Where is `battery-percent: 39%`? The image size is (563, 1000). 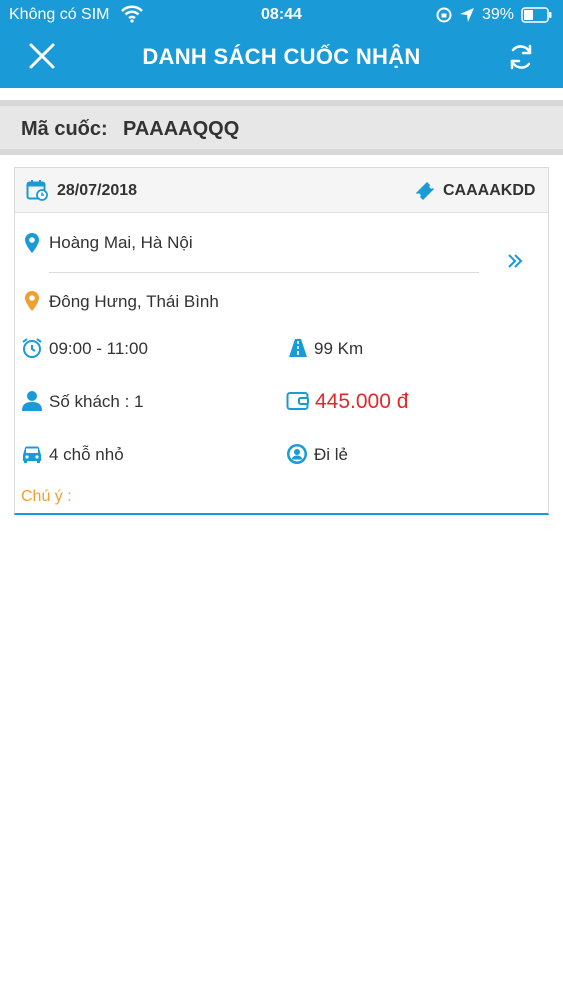
battery-percent: 39% is located at coordinates (498, 14).